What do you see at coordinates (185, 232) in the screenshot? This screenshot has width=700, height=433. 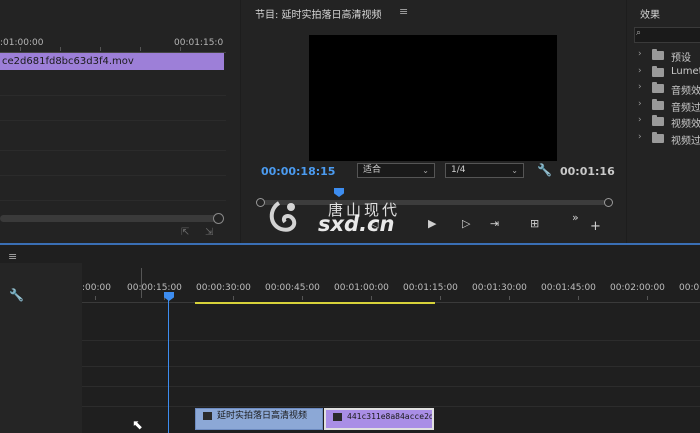 I see `export-frame-icon: ⇱` at bounding box center [185, 232].